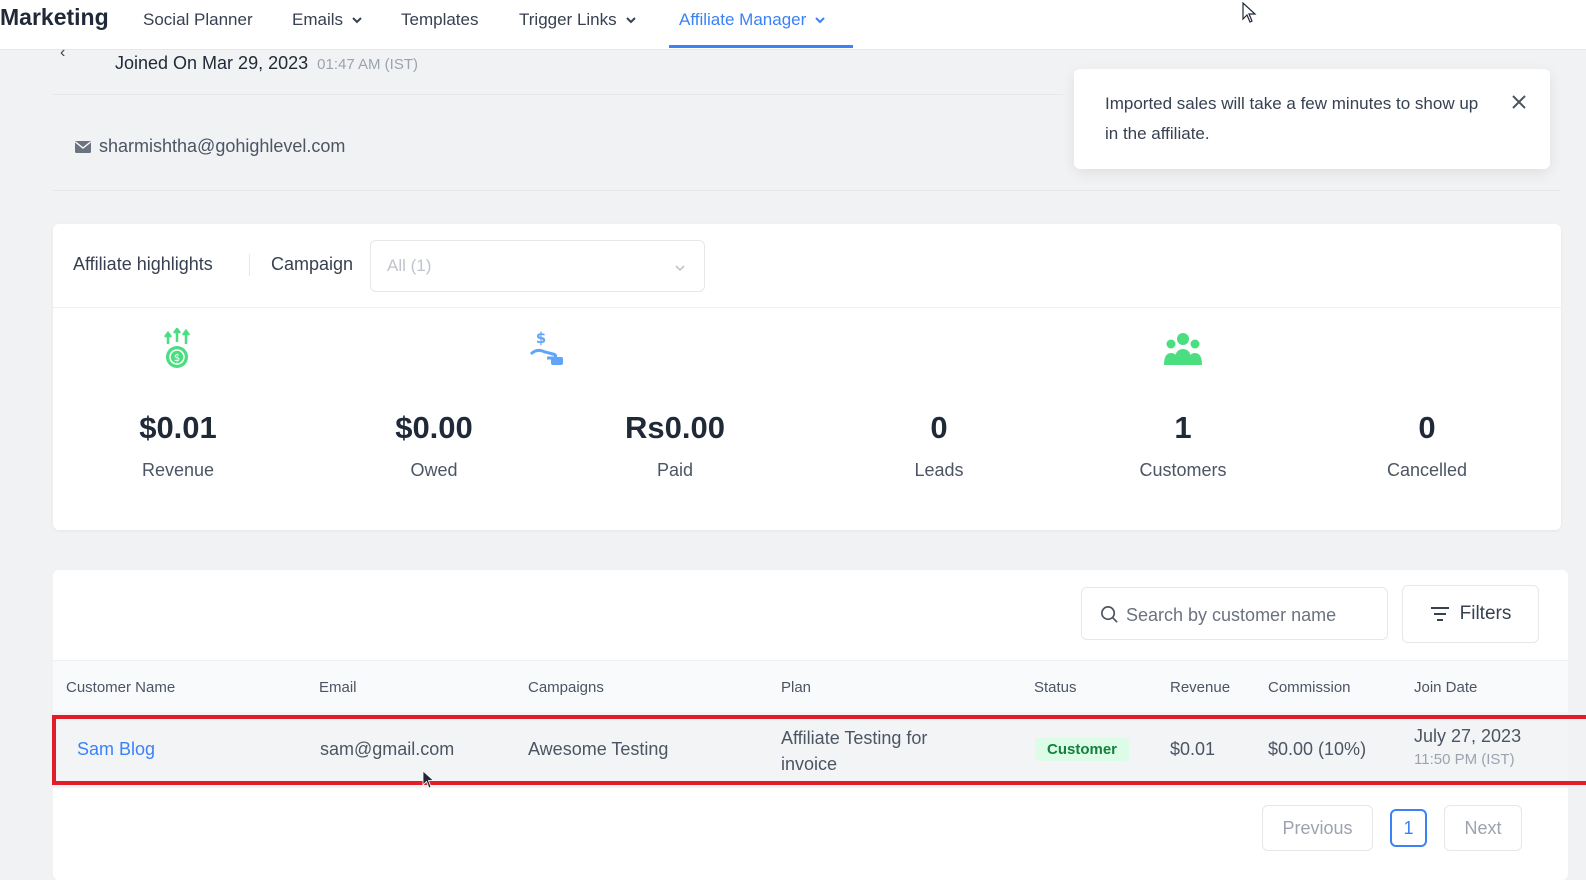 This screenshot has height=880, width=1586. Describe the element at coordinates (1055, 687) in the screenshot. I see `th-status: Status` at that location.